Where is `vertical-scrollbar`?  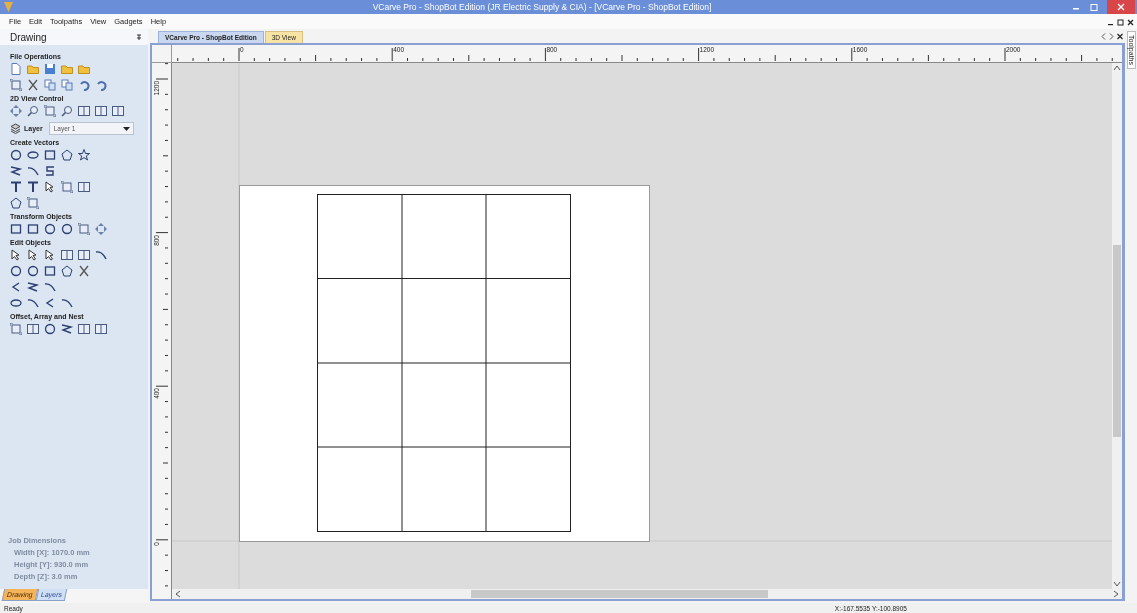
vertical-scrollbar is located at coordinates (1117, 326).